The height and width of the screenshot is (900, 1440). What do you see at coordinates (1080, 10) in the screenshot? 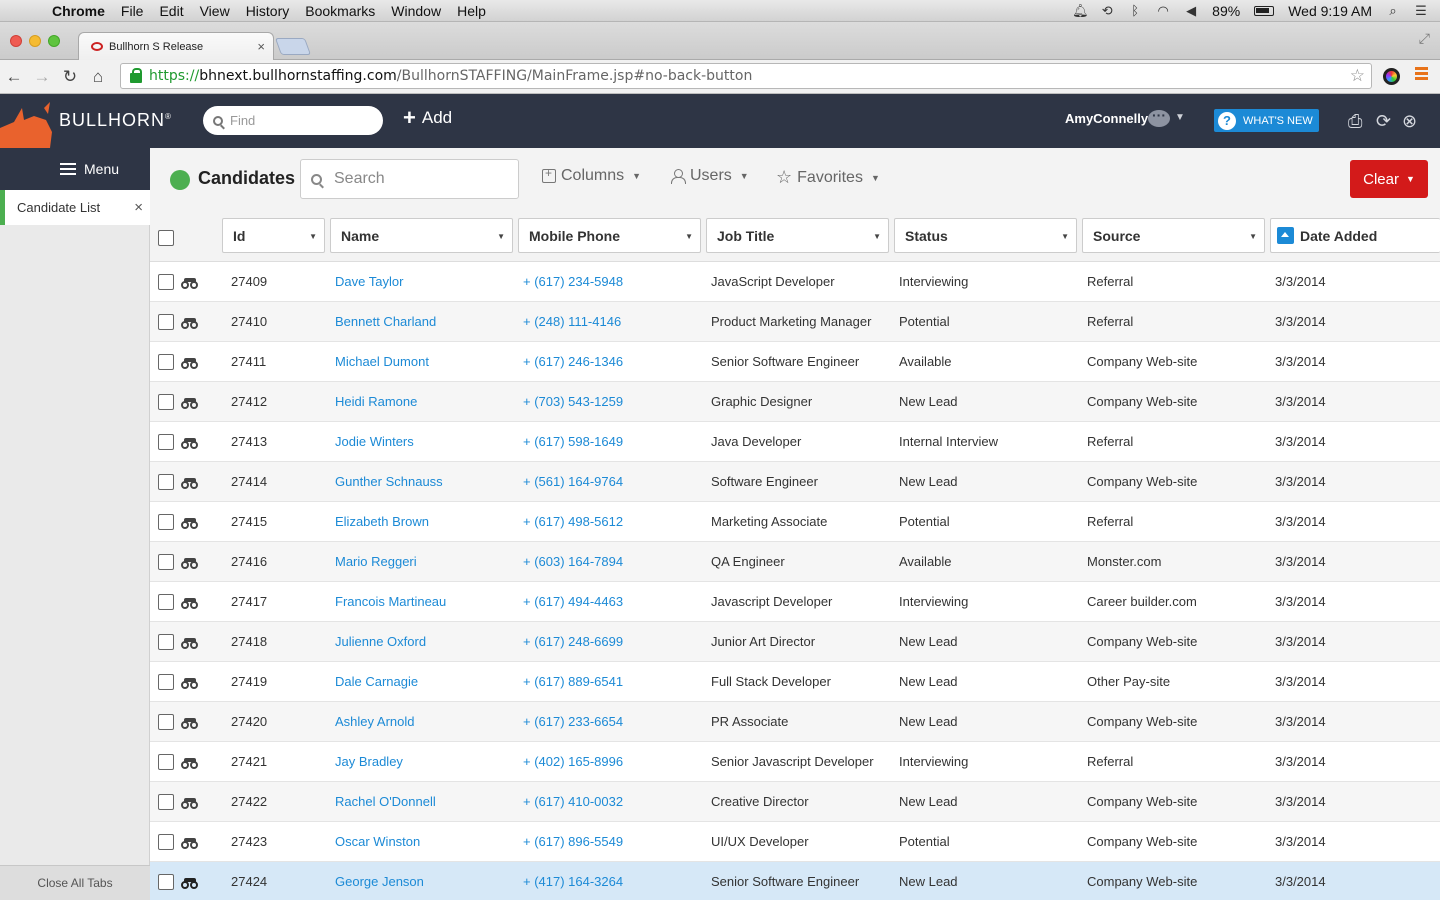
I see `notification-bell-icon: 🔔︎` at bounding box center [1080, 10].